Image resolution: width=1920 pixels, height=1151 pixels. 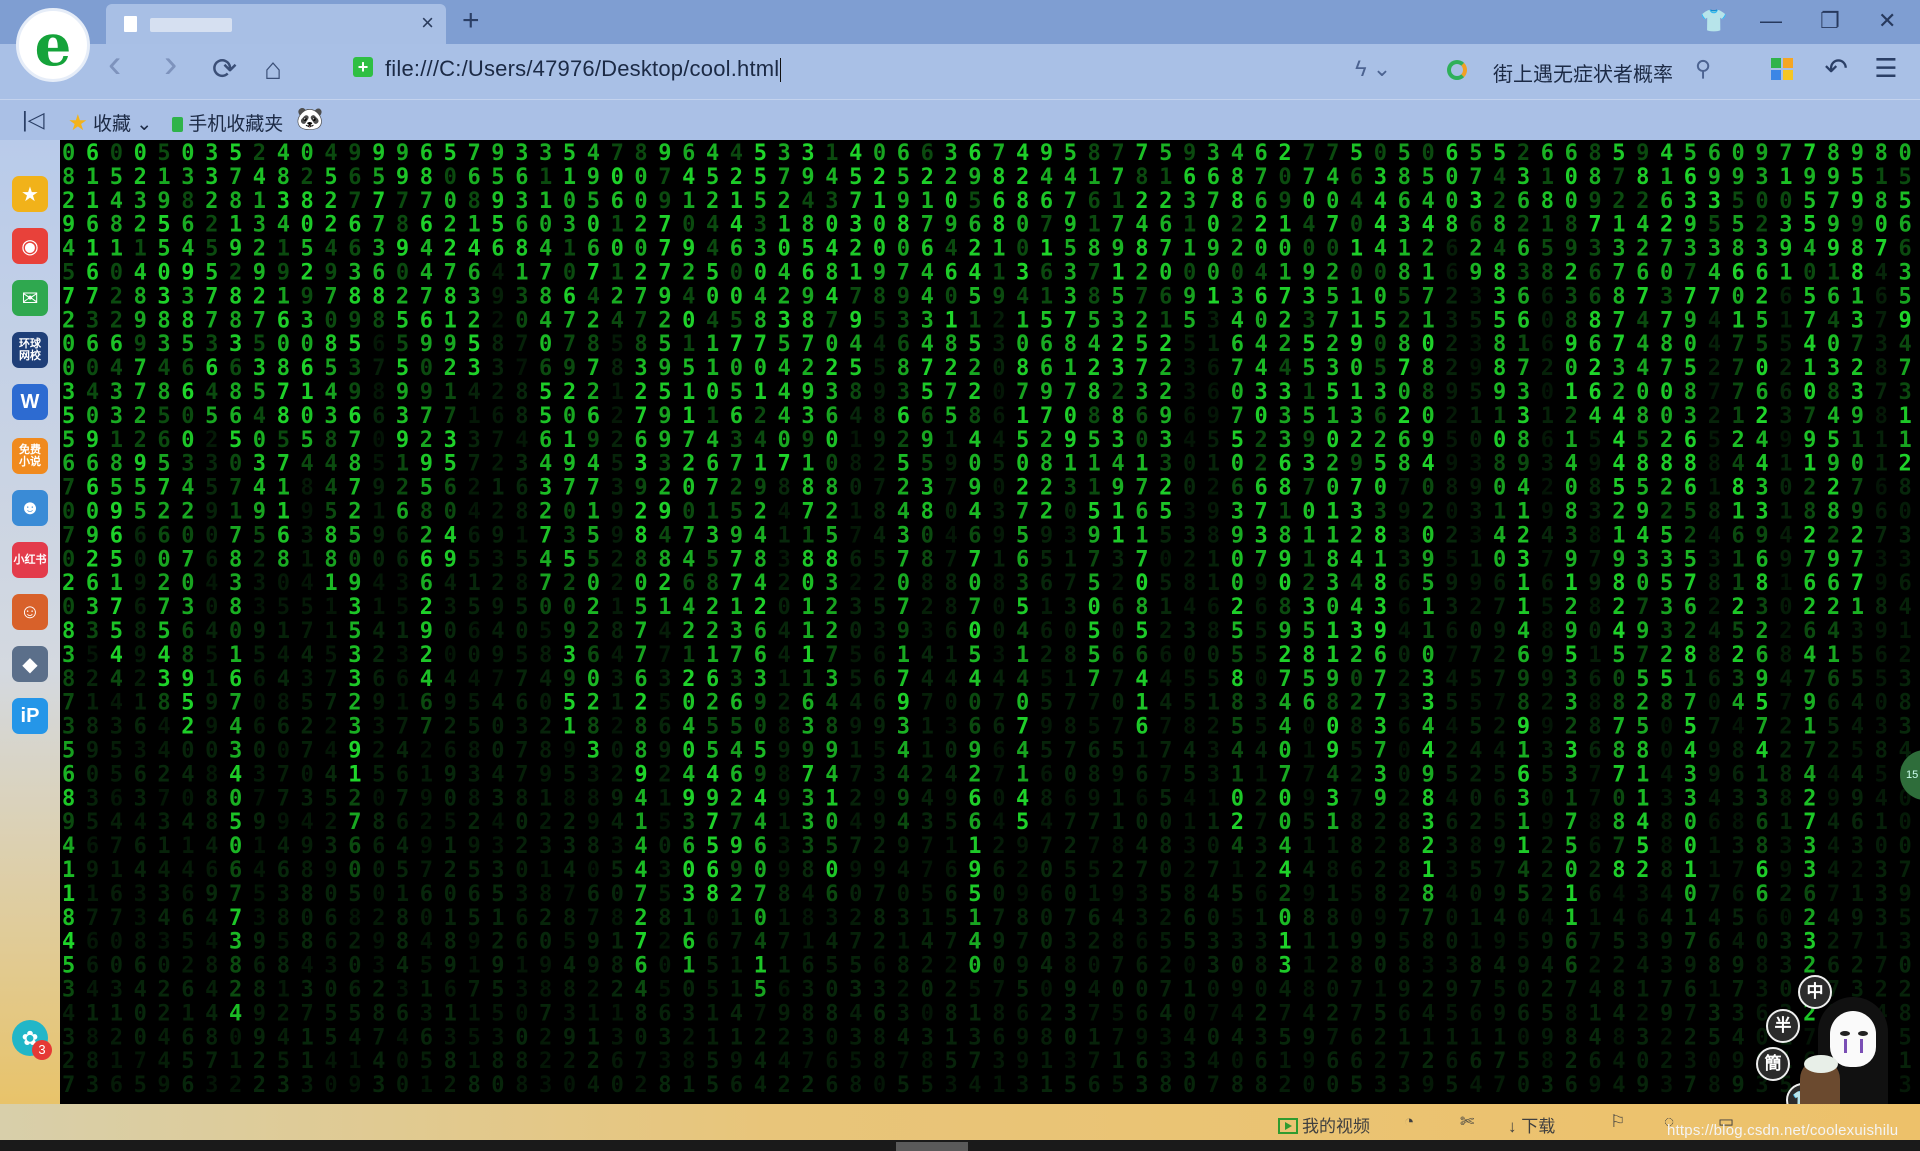 What do you see at coordinates (1324, 1124) in the screenshot?
I see `my-video-button: 我的视频` at bounding box center [1324, 1124].